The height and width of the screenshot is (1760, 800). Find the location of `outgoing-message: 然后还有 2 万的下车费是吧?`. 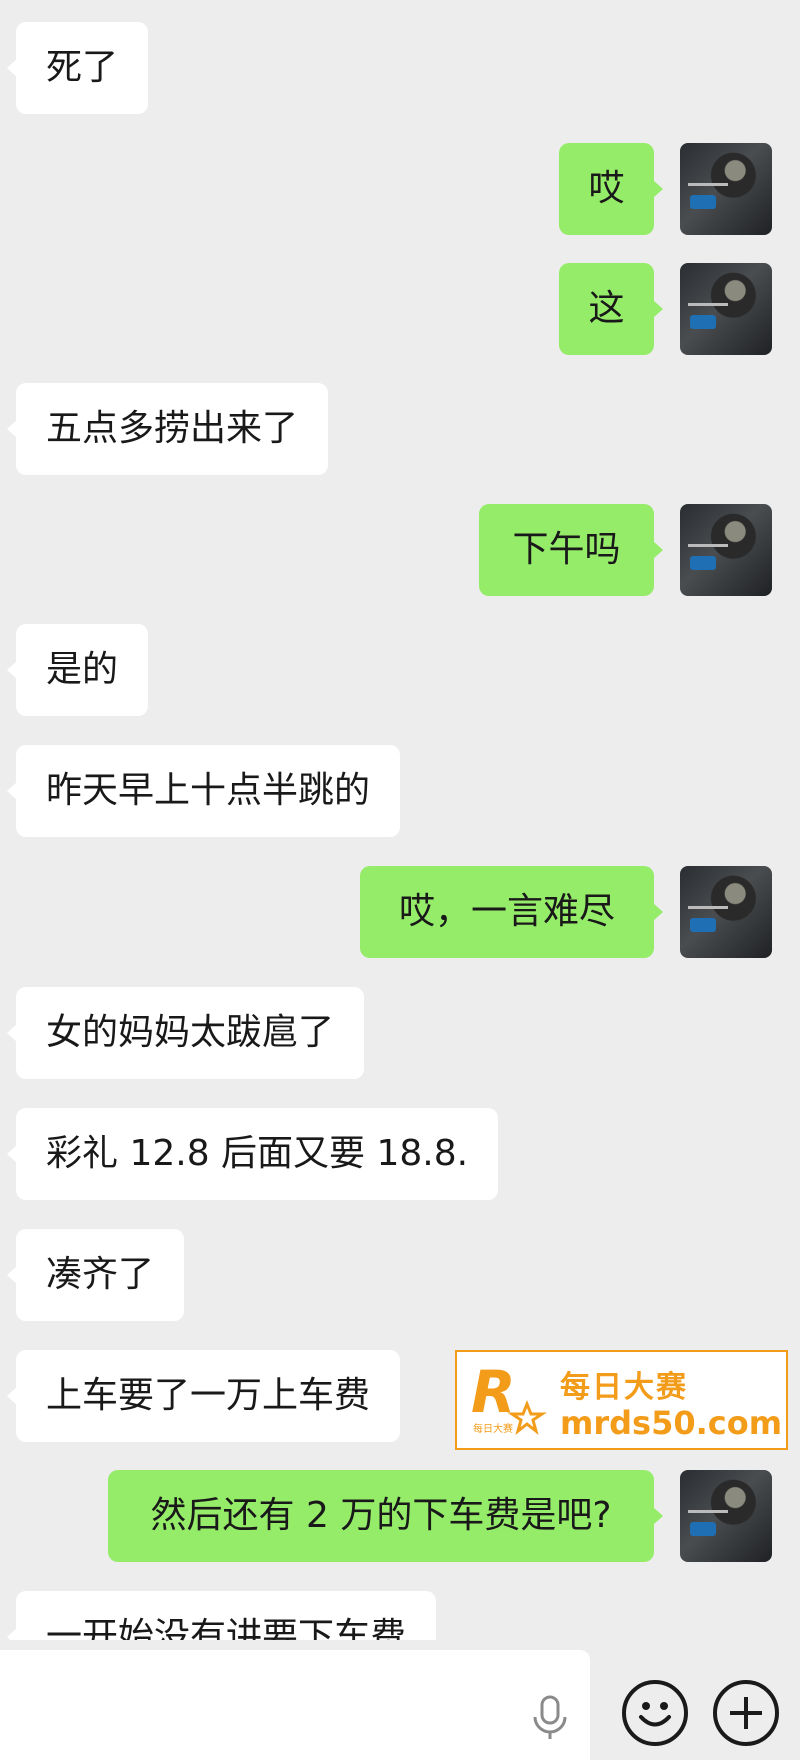

outgoing-message: 然后还有 2 万的下车费是吧? is located at coordinates (385, 1516).